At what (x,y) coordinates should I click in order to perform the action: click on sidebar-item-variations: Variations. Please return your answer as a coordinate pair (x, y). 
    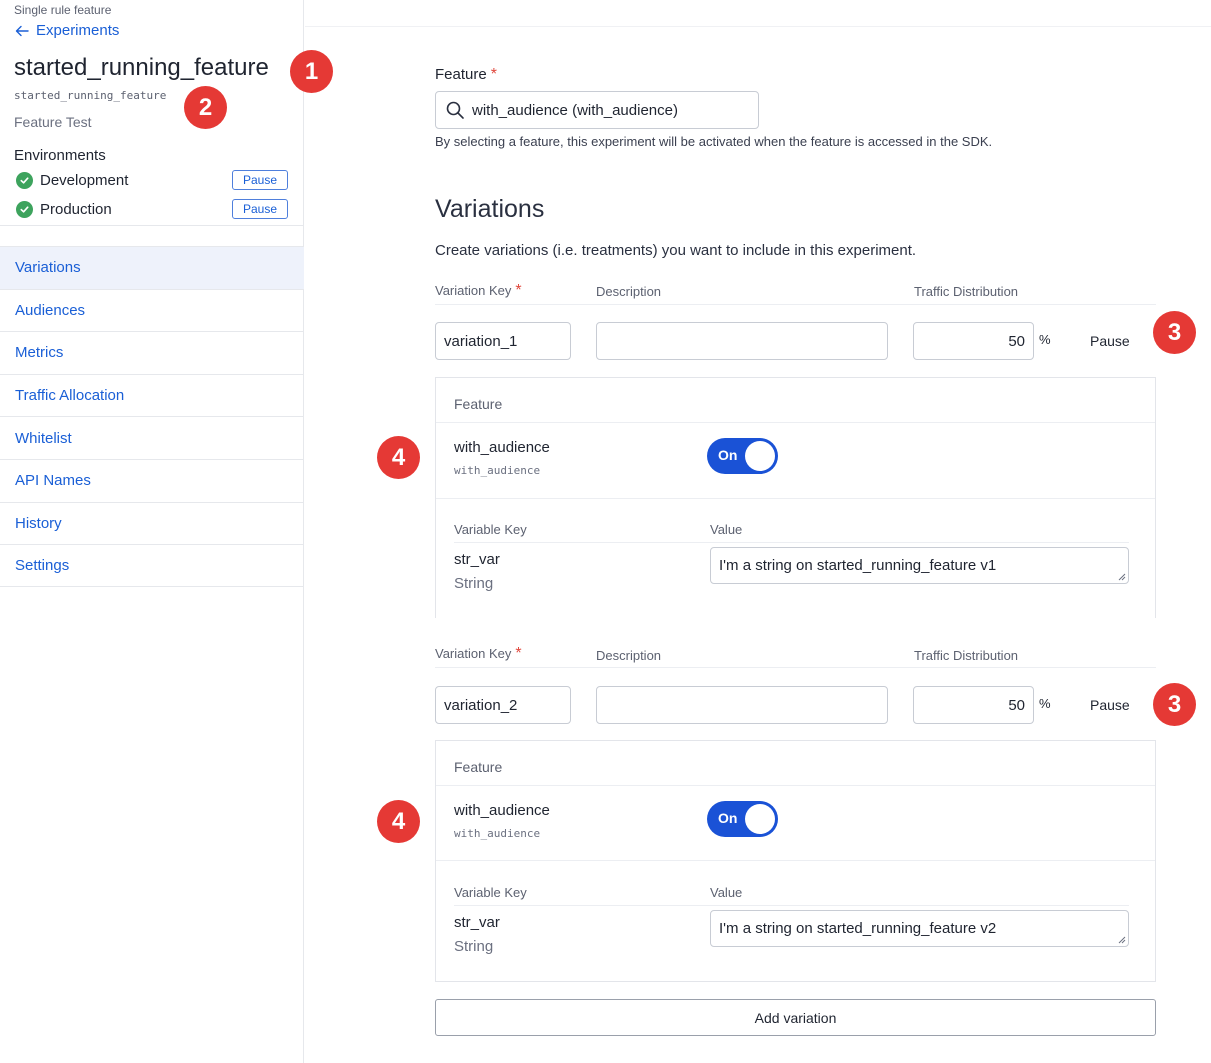
    Looking at the image, I should click on (152, 267).